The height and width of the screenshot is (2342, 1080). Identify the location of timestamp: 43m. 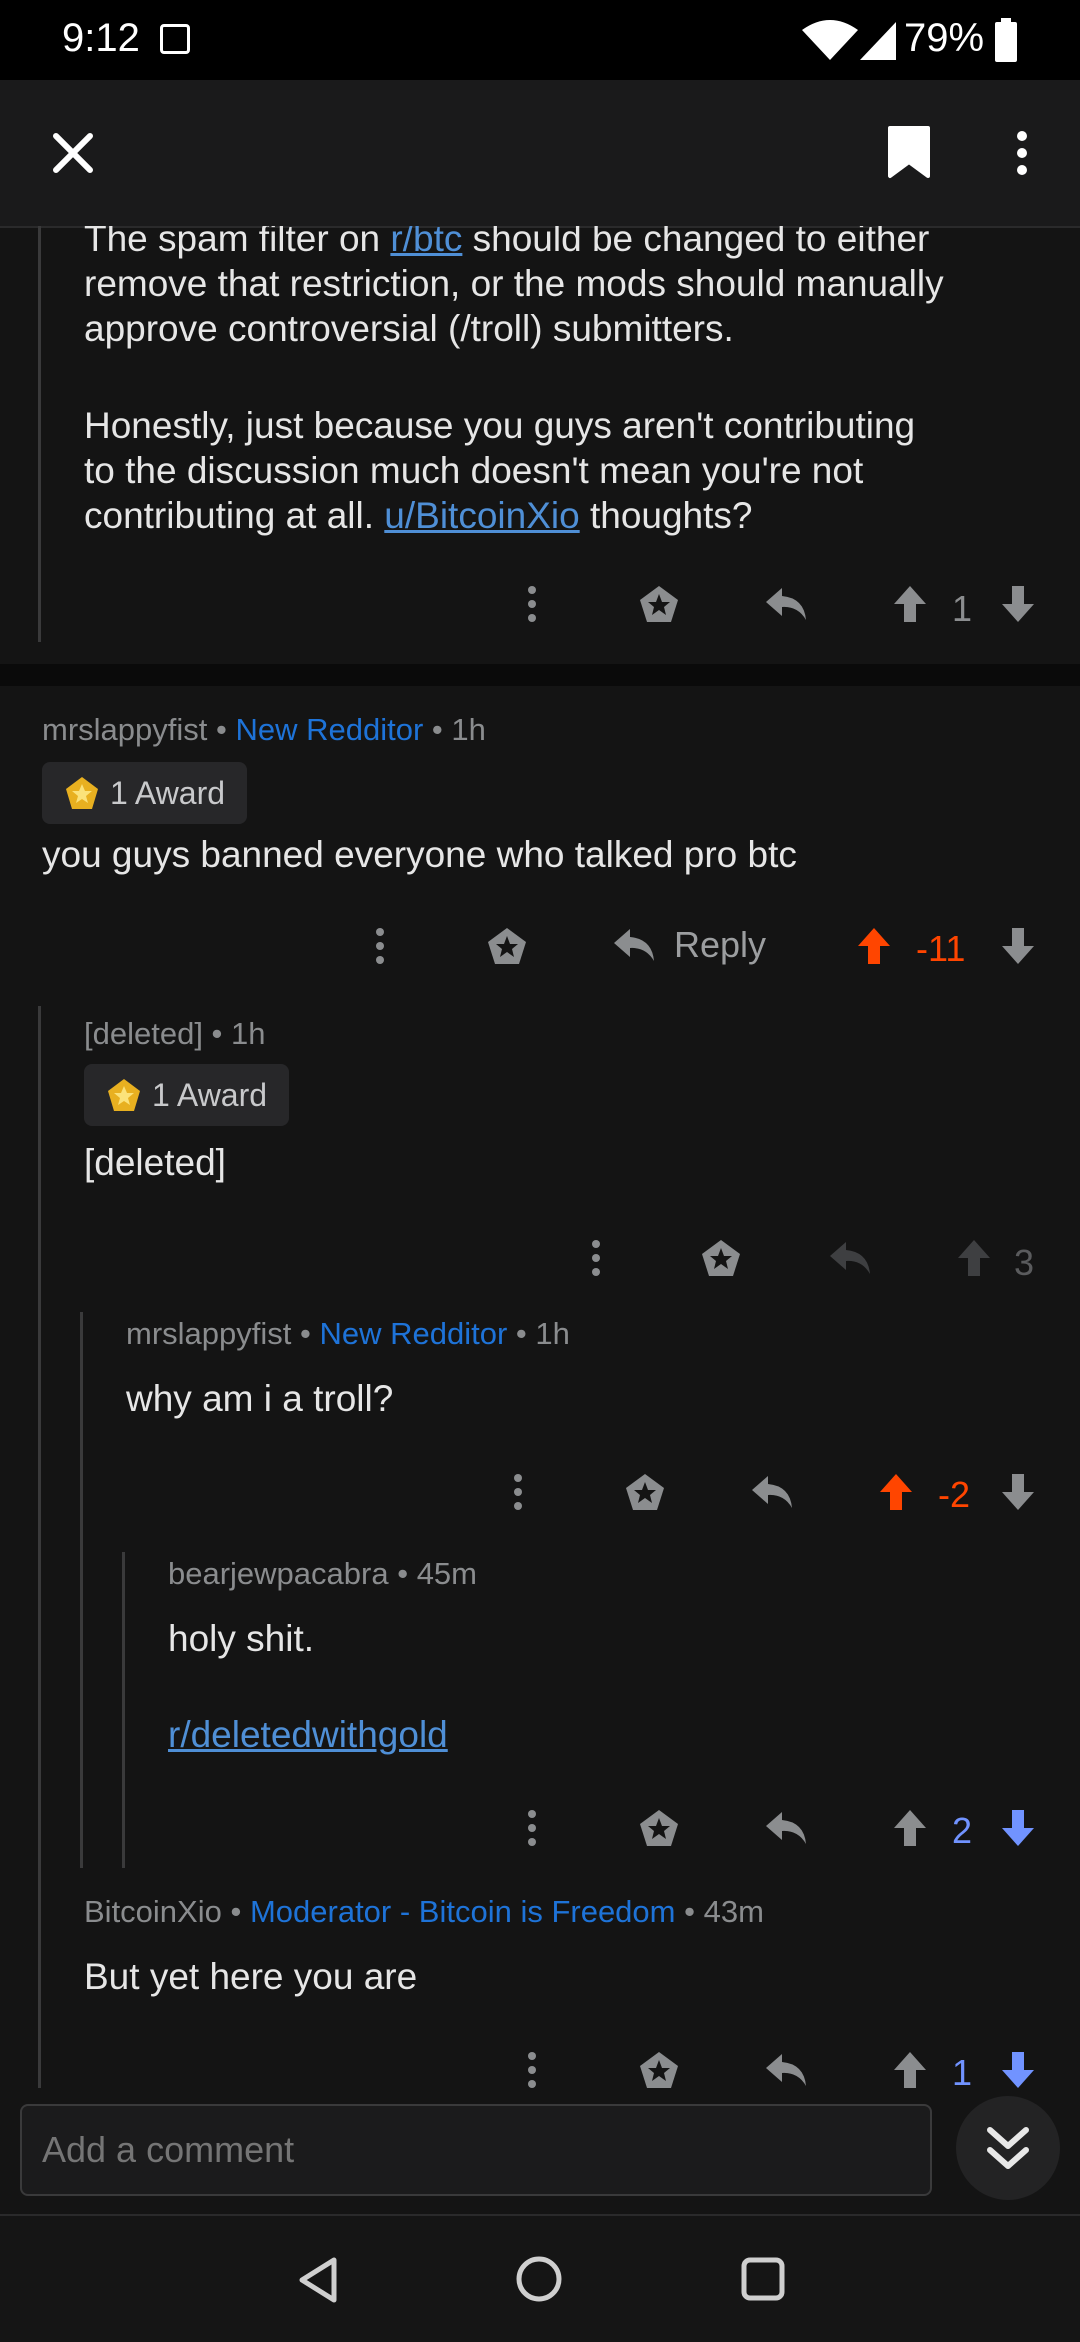
(733, 1911).